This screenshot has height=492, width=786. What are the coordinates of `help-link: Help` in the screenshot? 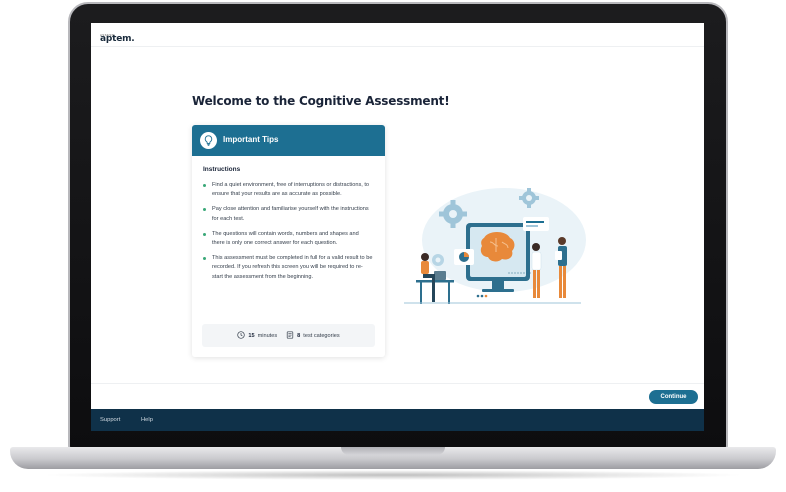 It's located at (147, 420).